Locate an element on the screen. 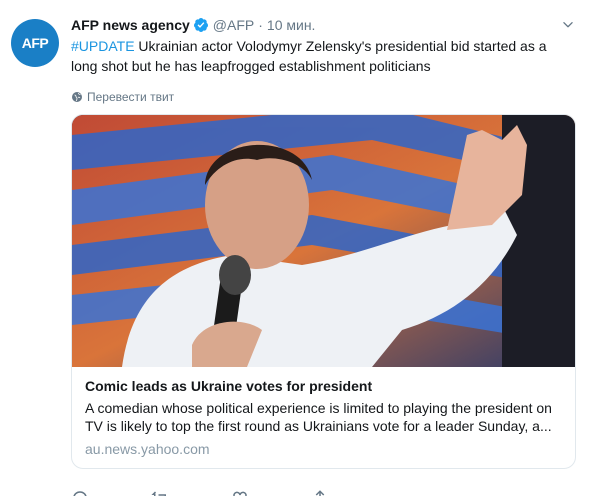 This screenshot has height=496, width=589. hashtag-link: #UPDATE is located at coordinates (103, 46).